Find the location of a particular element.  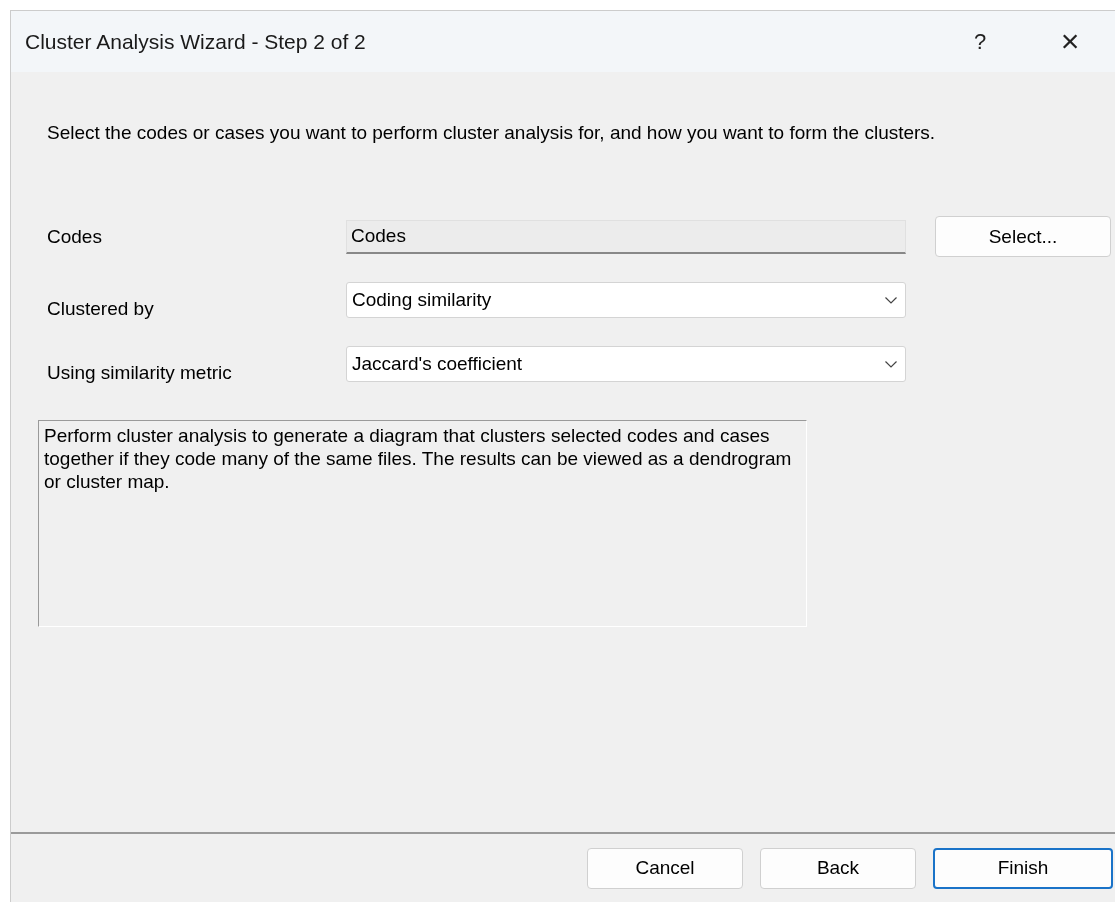

close-button: × is located at coordinates (1070, 41).